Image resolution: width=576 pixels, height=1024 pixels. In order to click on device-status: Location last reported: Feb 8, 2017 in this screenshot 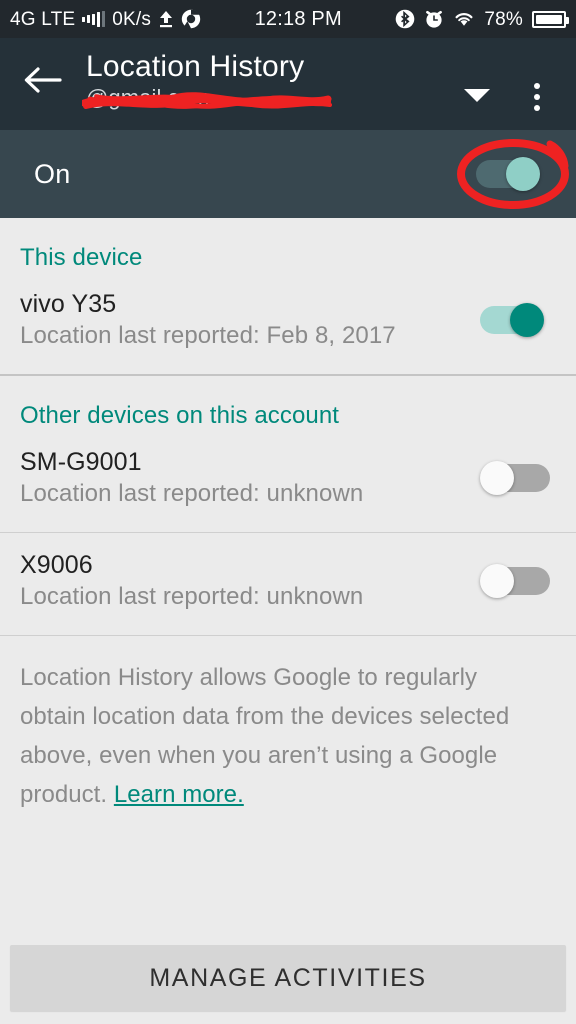, I will do `click(208, 335)`.